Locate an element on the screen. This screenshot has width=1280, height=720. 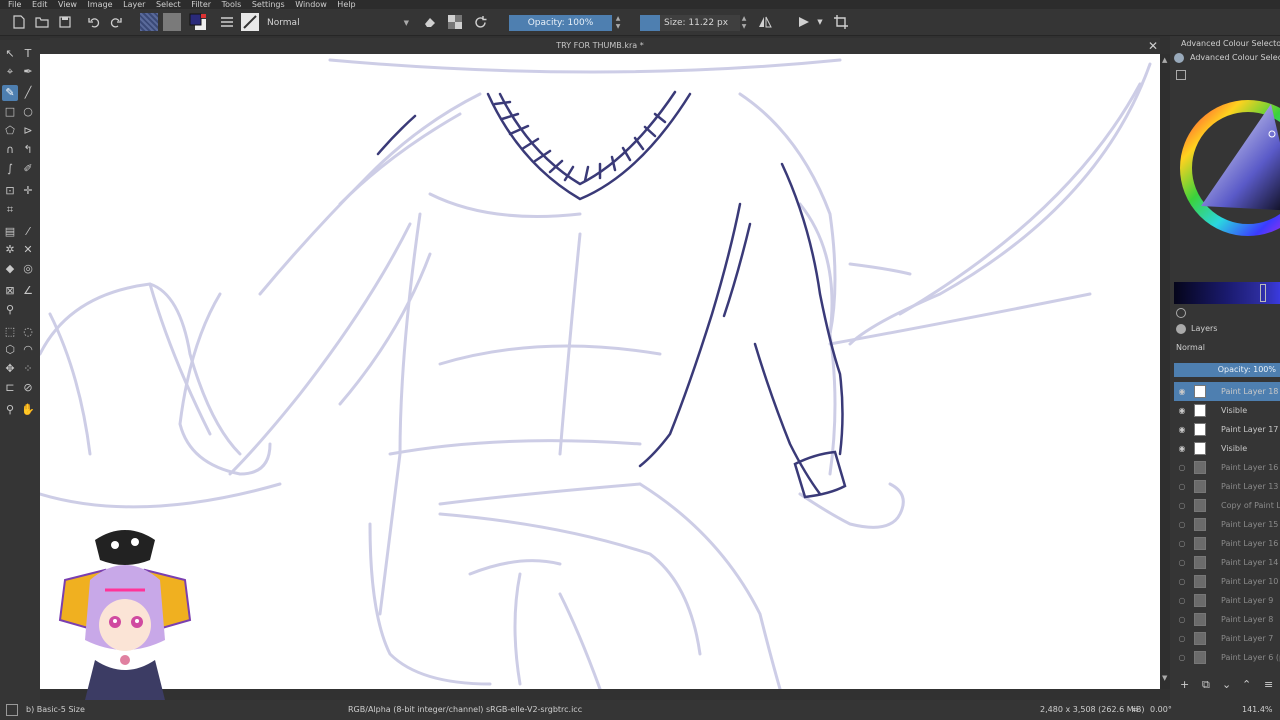
open-folder-icon is located at coordinates (42, 22).